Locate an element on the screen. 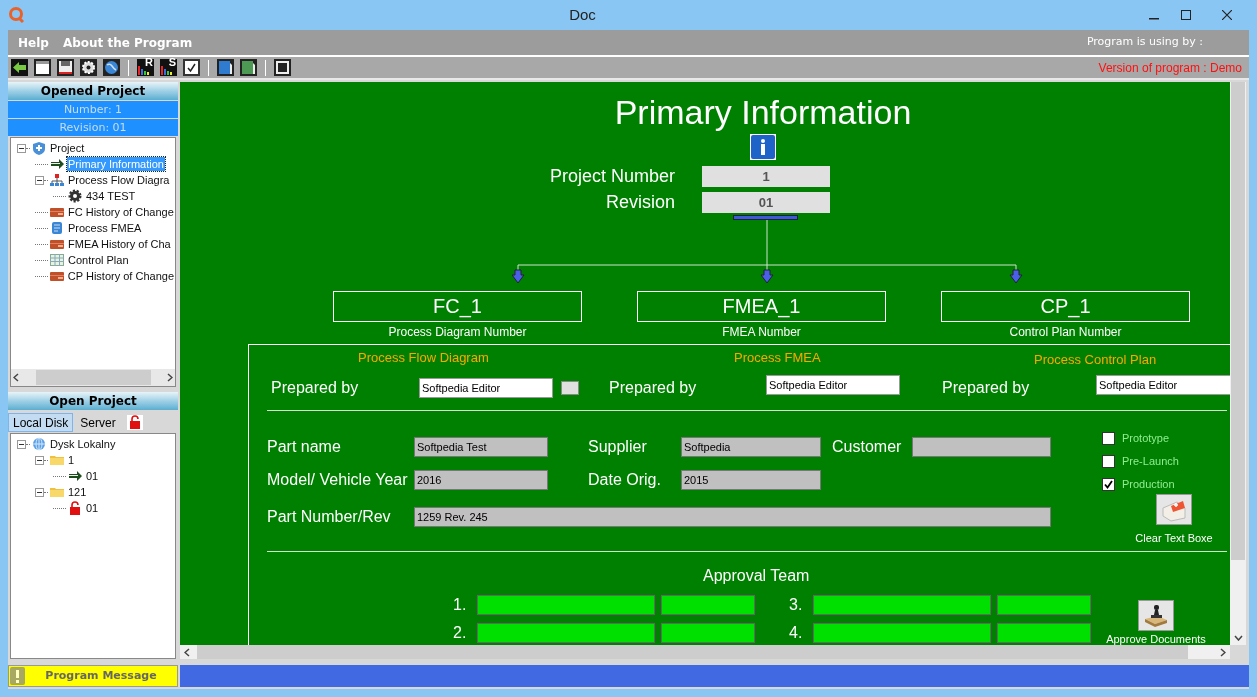  tab: Server is located at coordinates (98, 422).